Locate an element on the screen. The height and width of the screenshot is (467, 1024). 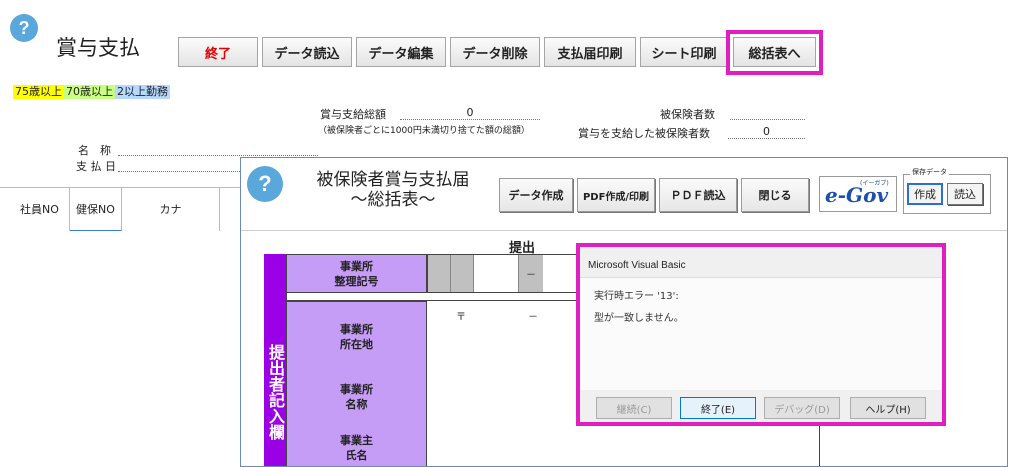
header-insurance-no: 健保NO is located at coordinates (96, 209).